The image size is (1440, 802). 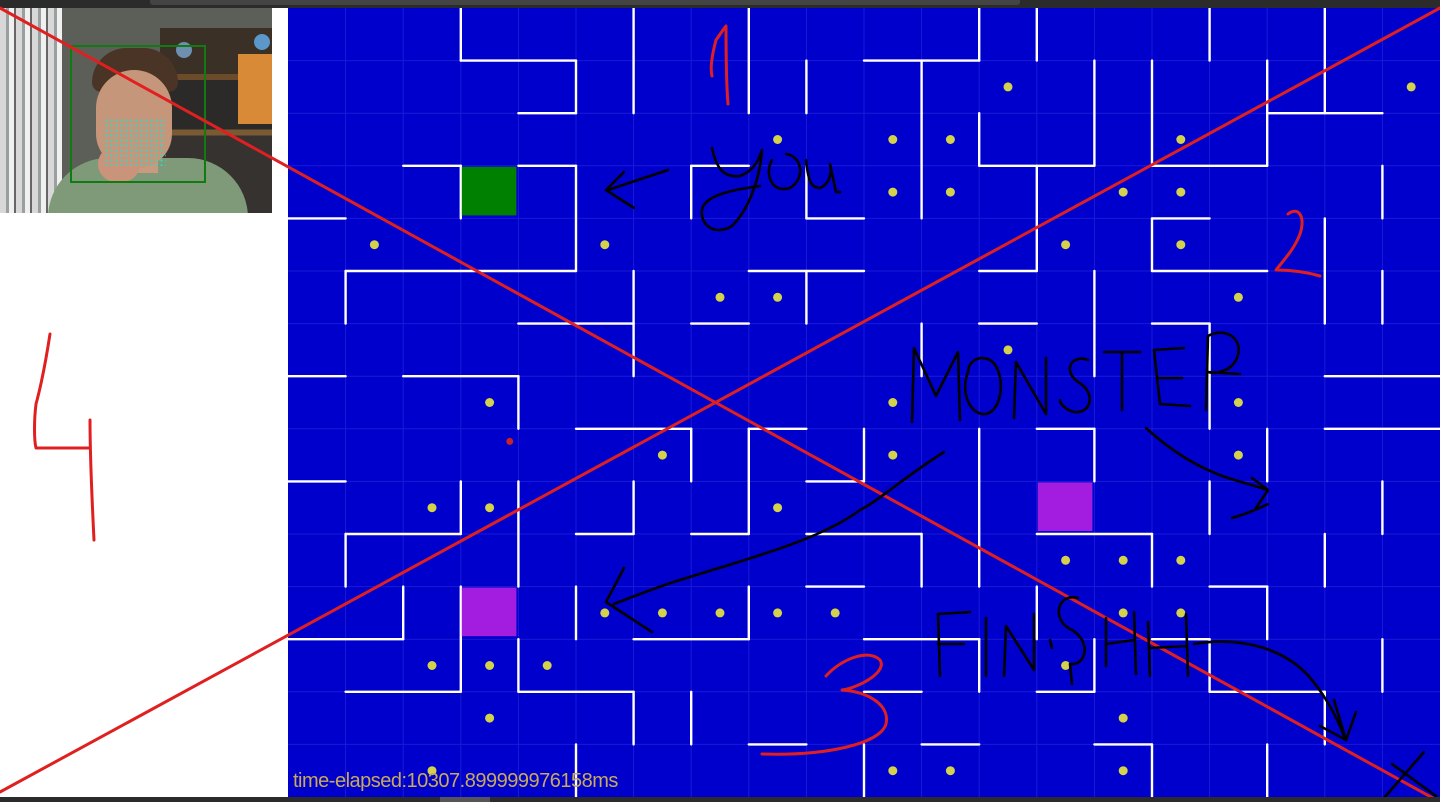 What do you see at coordinates (262, 42) in the screenshot?
I see `webcam-background-globe` at bounding box center [262, 42].